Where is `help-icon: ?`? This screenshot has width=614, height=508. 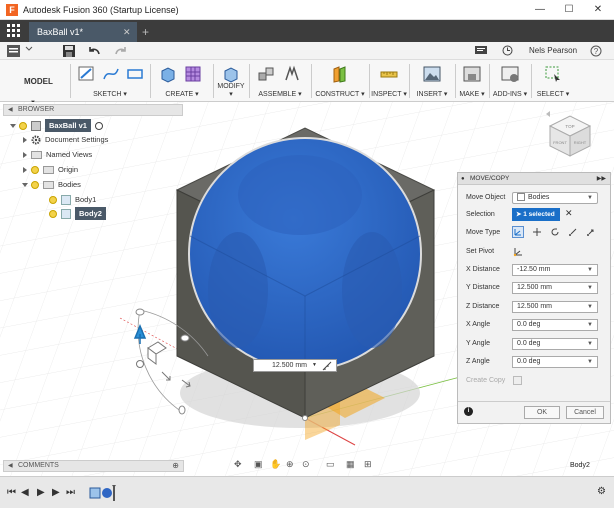 help-icon: ? is located at coordinates (596, 51).